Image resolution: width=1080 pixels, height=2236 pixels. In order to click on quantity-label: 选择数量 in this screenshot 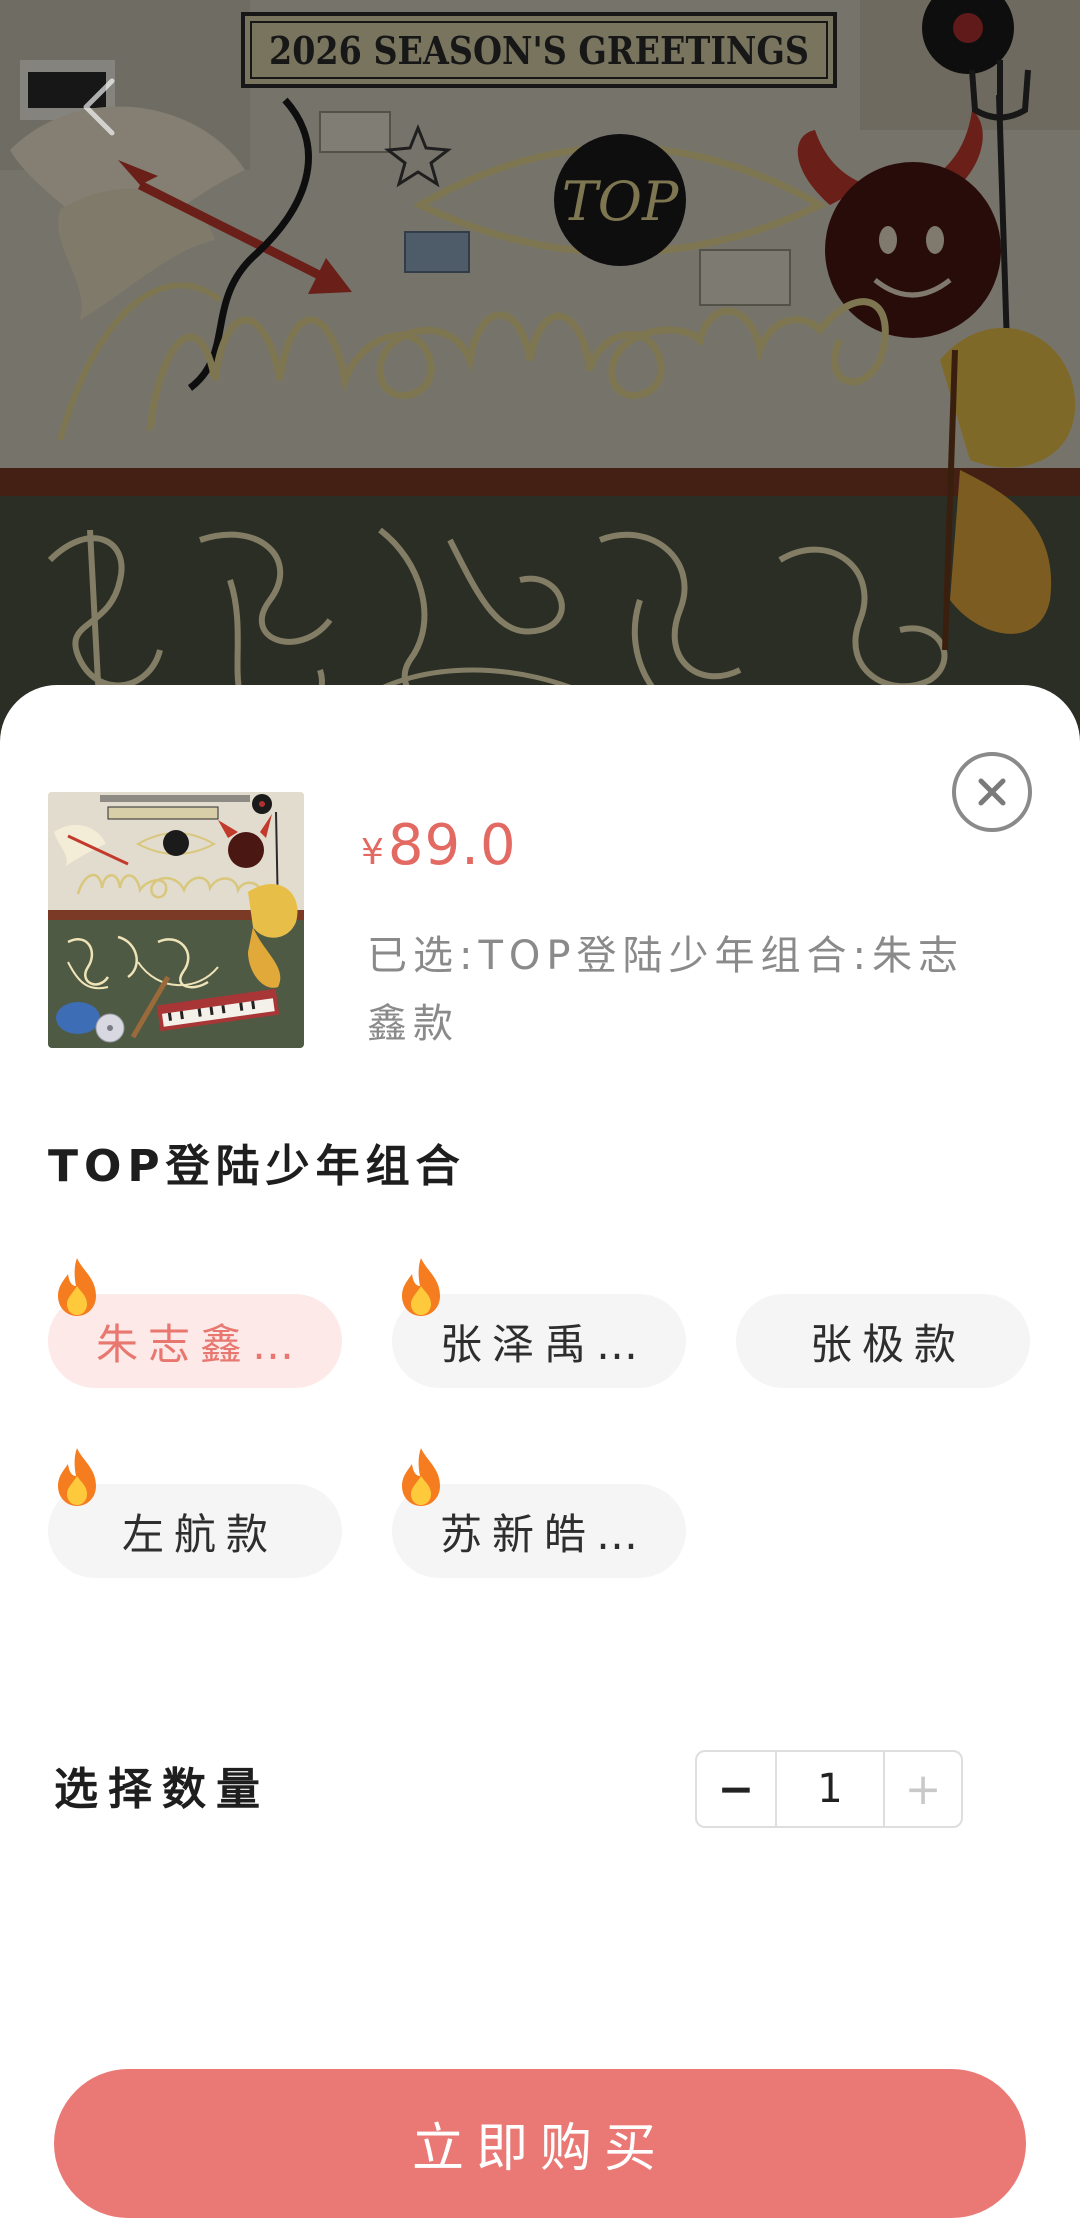, I will do `click(162, 1789)`.